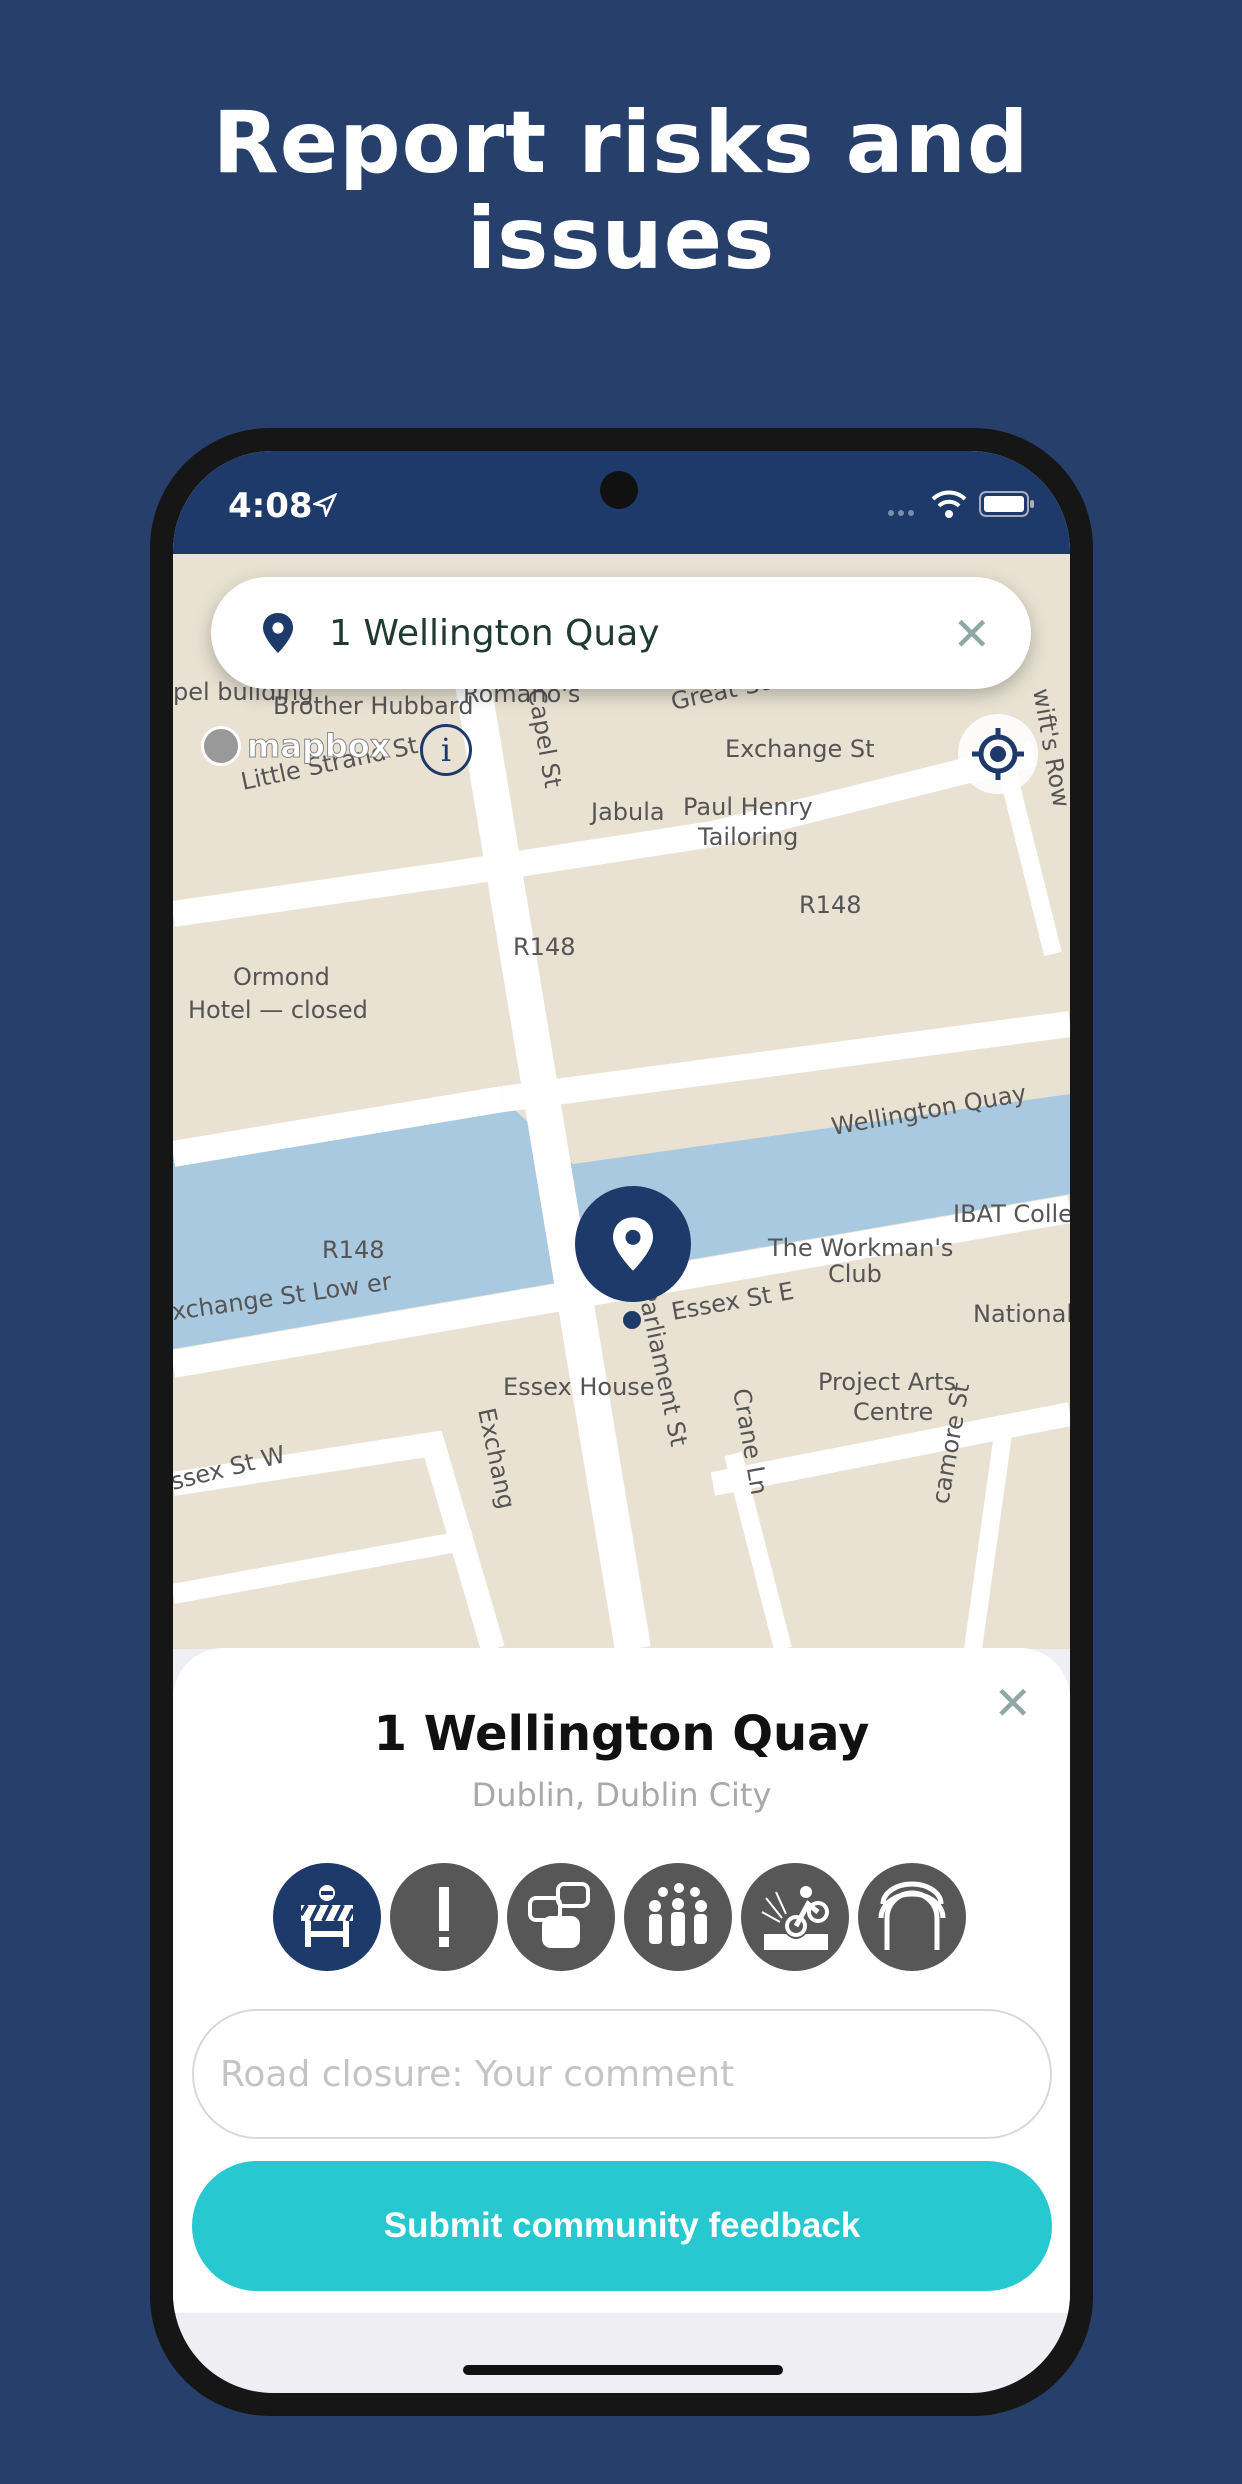  I want to click on category-road-closure, so click(327, 1917).